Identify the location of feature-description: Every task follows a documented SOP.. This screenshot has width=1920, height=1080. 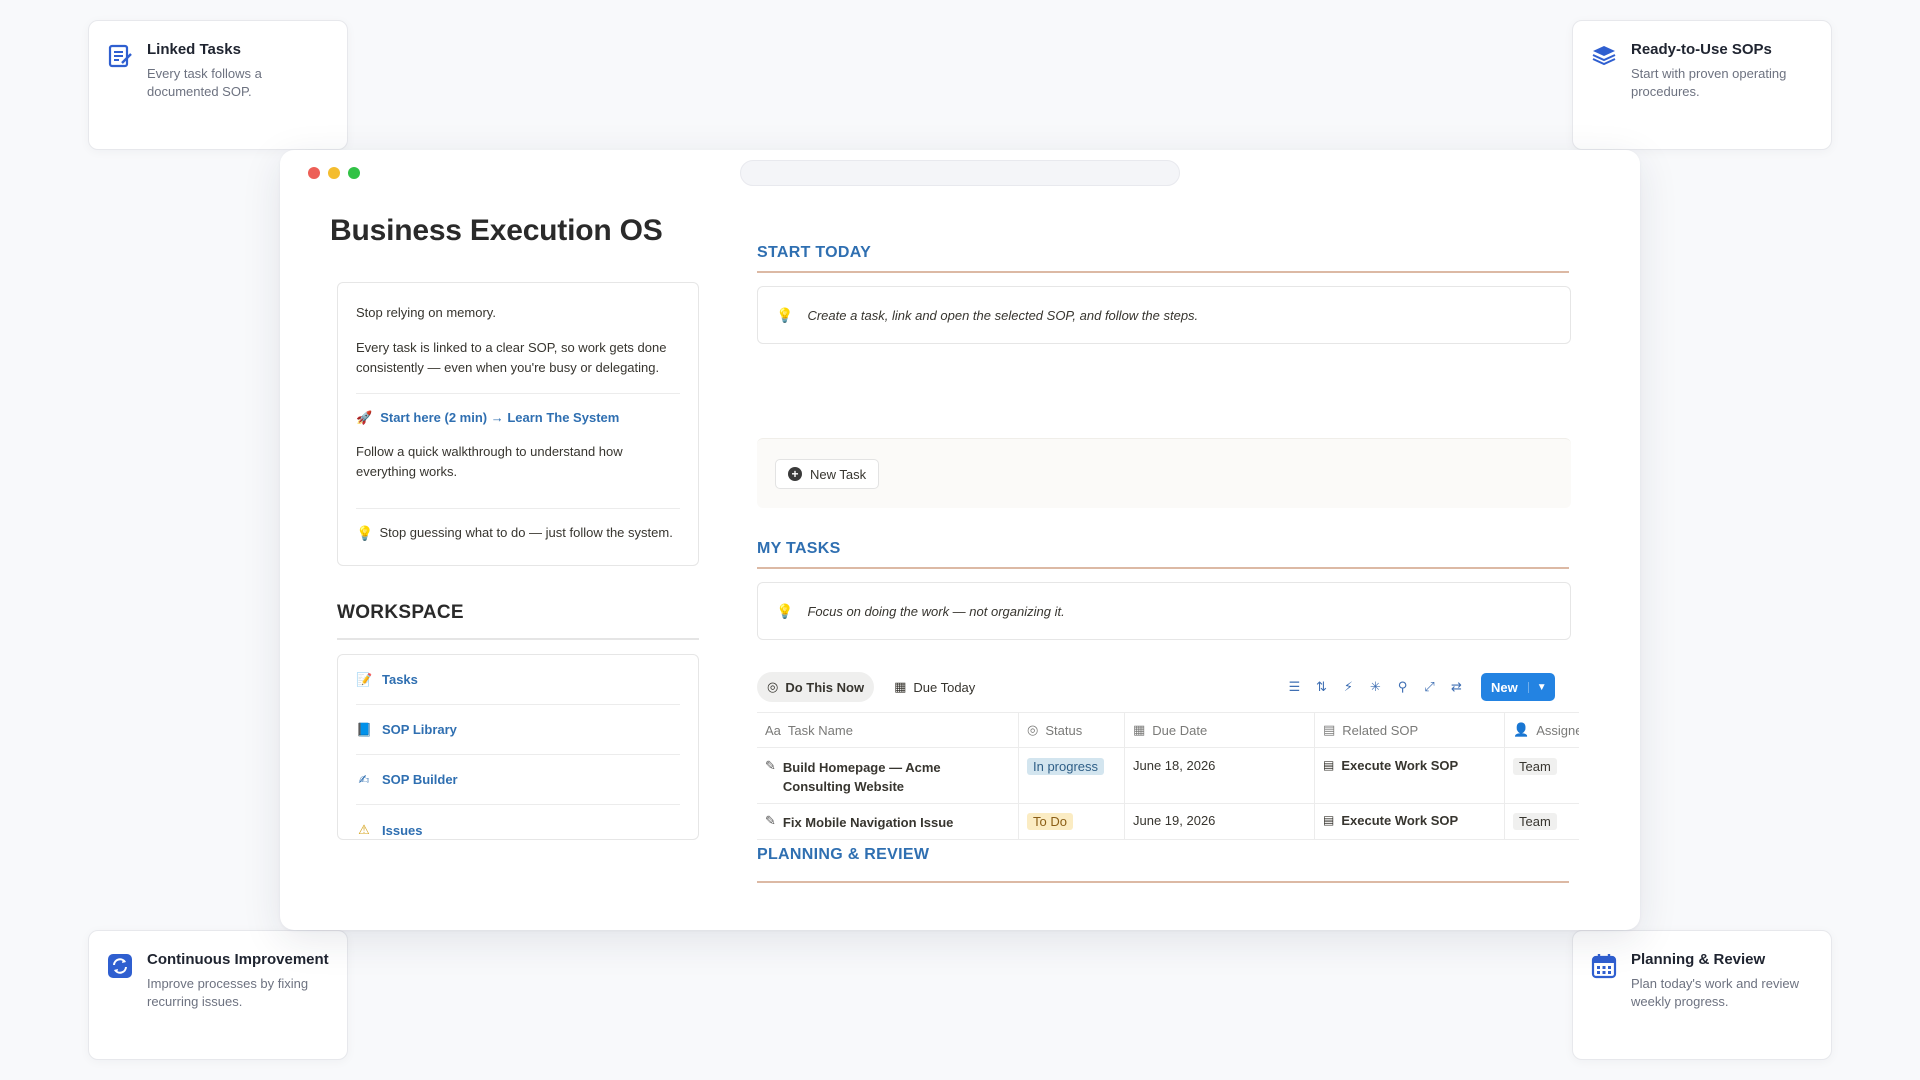
(204, 82).